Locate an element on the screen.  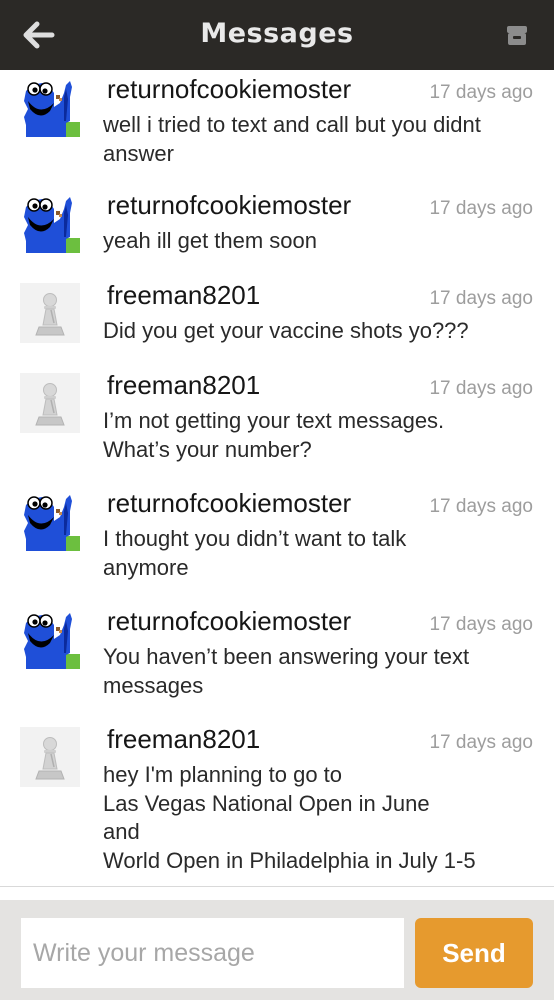
top-bar: Messages is located at coordinates (277, 35).